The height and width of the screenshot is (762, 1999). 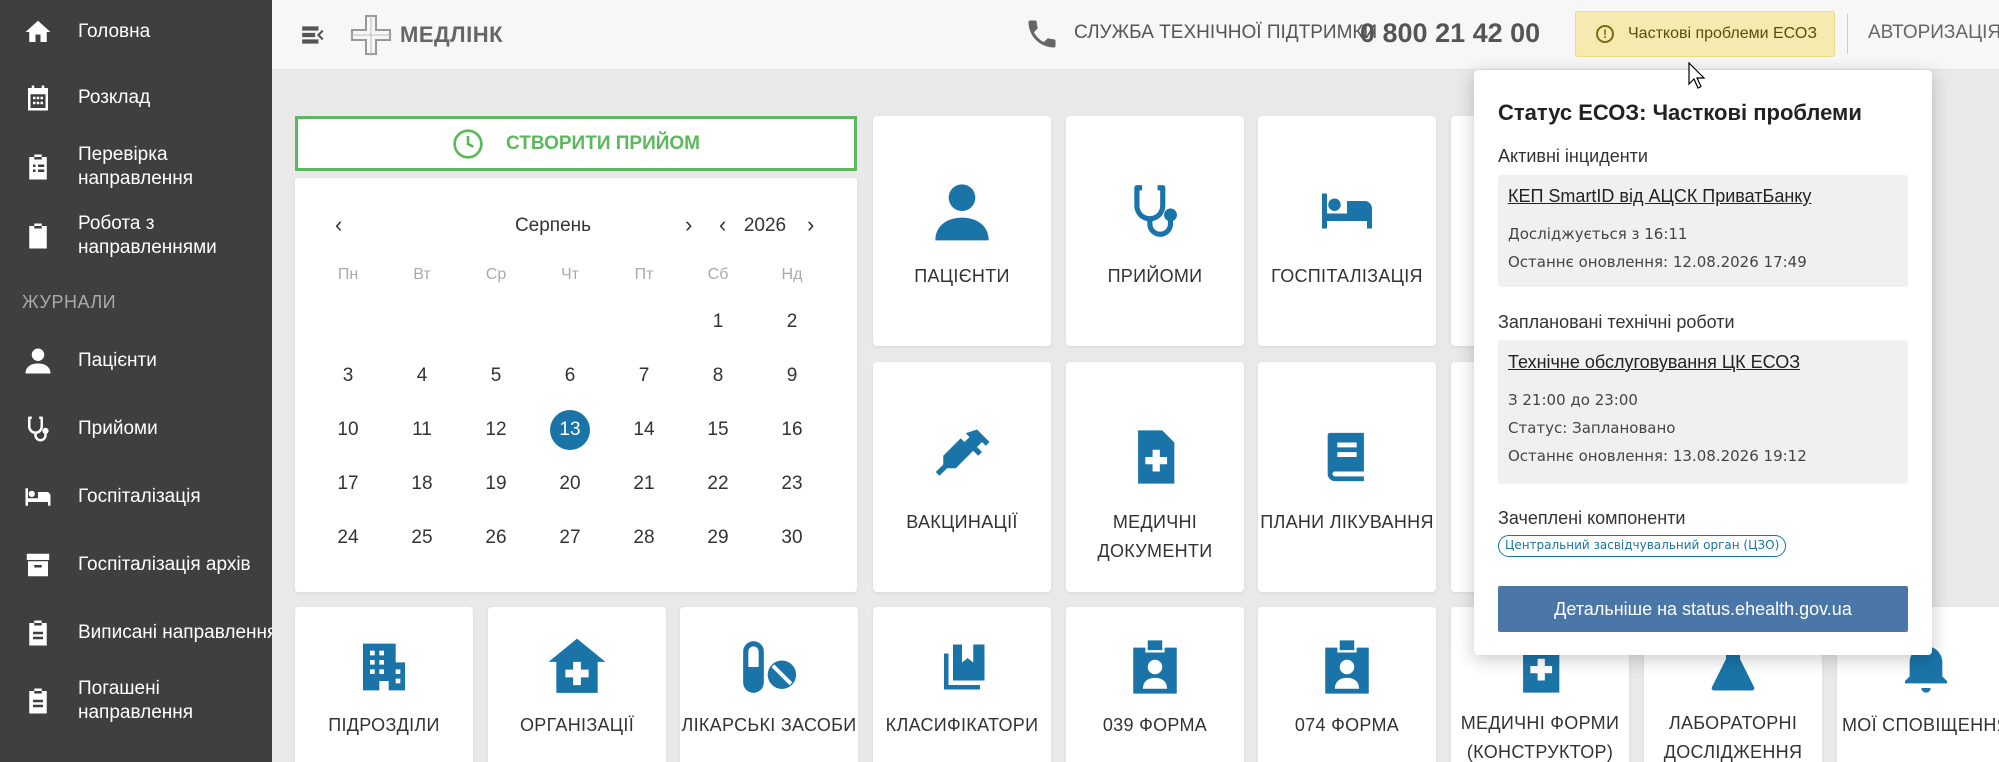 What do you see at coordinates (1616, 322) in the screenshot?
I see `maintenance-label: Заплановані технічні роботи` at bounding box center [1616, 322].